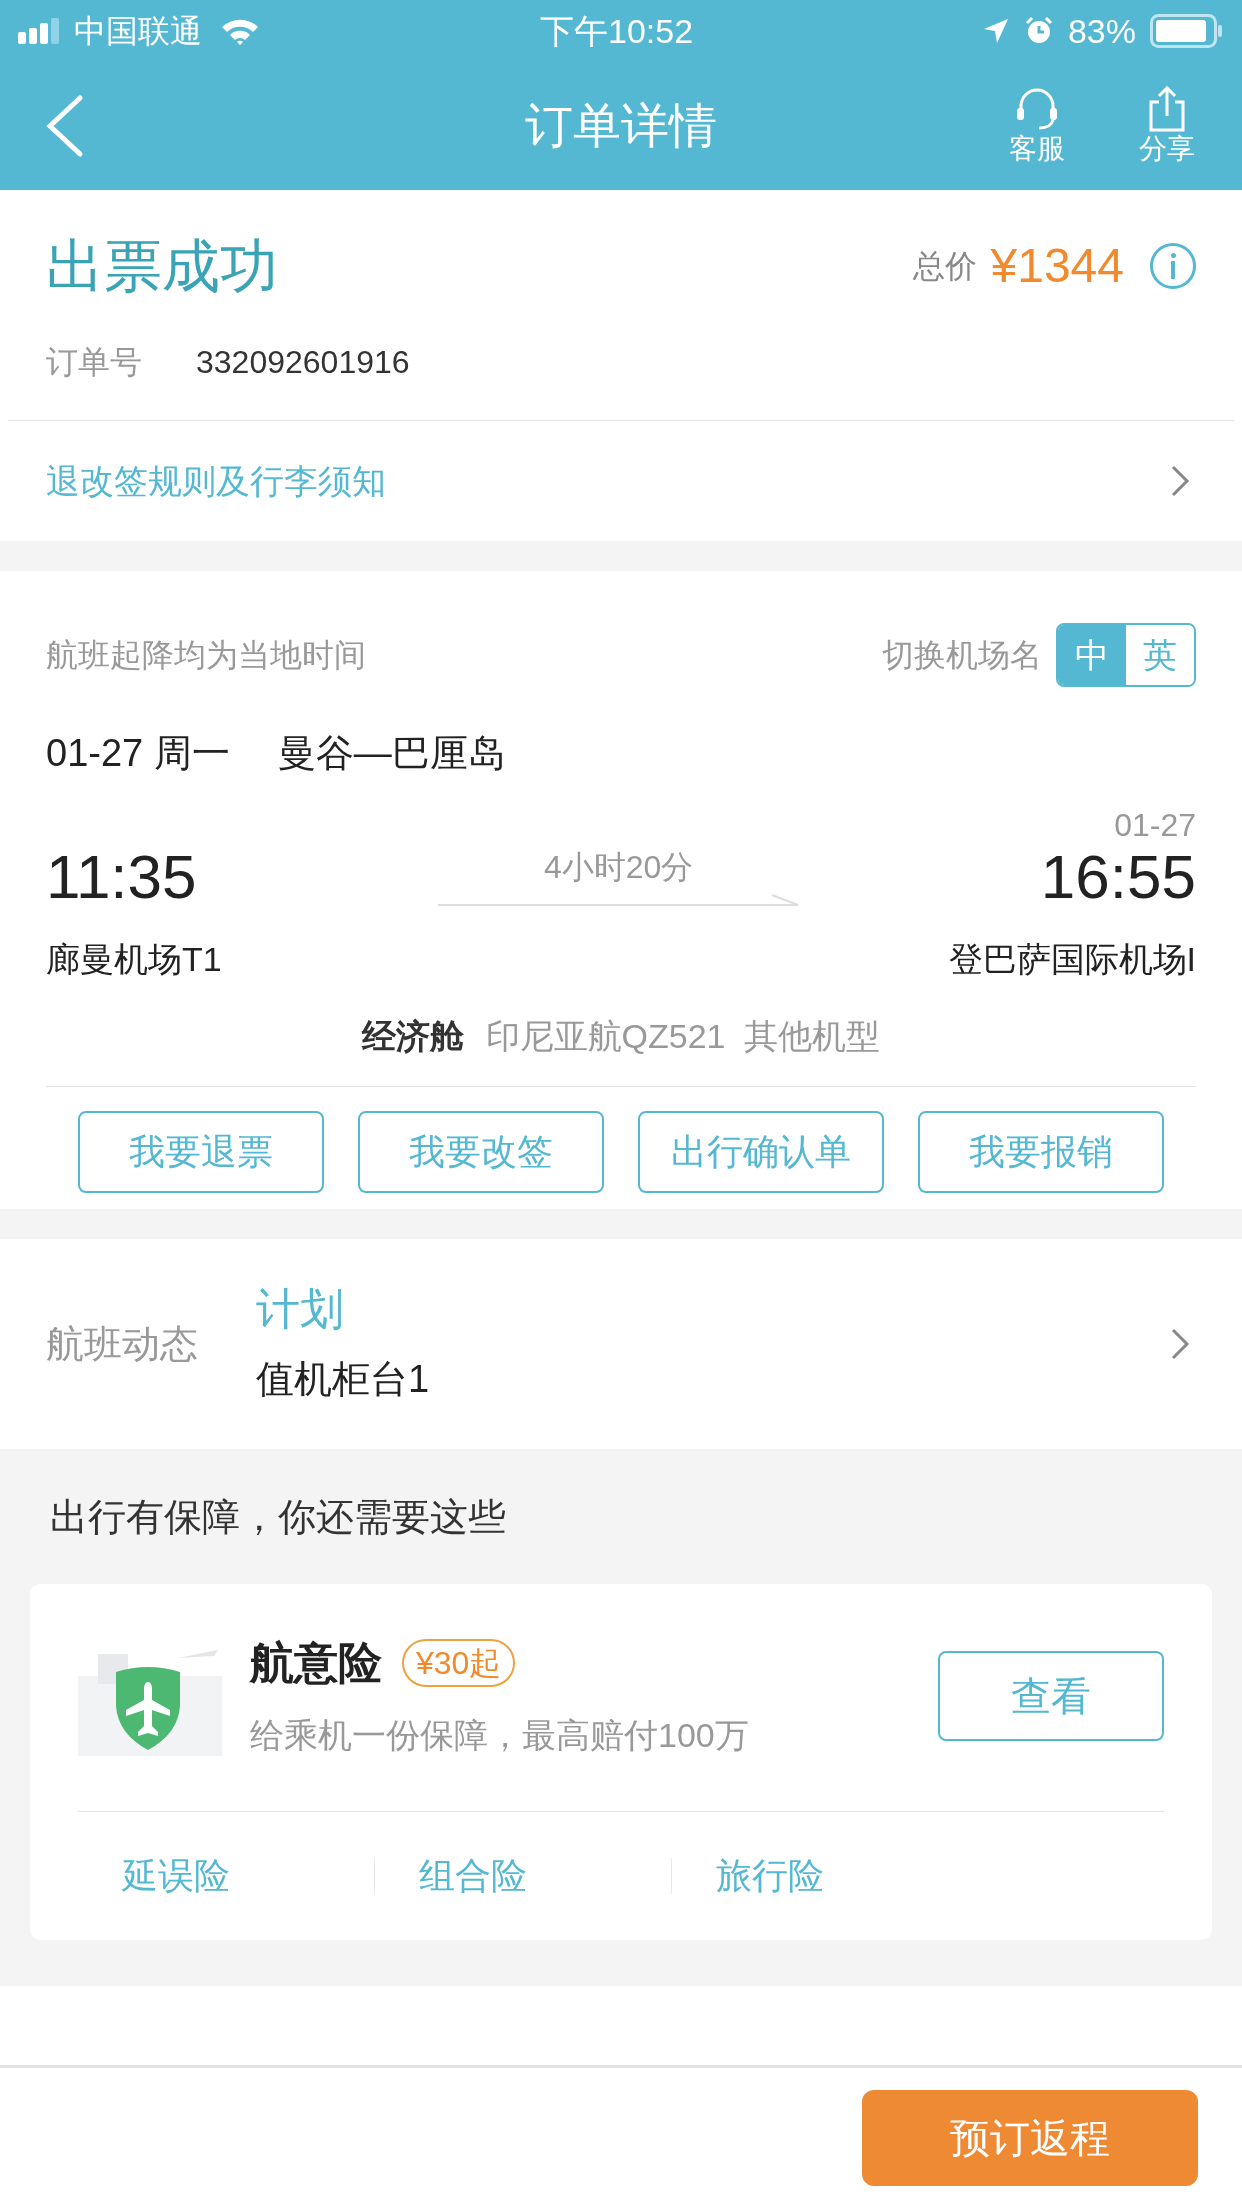  What do you see at coordinates (316, 1663) in the screenshot?
I see `insurance-title: 航意险` at bounding box center [316, 1663].